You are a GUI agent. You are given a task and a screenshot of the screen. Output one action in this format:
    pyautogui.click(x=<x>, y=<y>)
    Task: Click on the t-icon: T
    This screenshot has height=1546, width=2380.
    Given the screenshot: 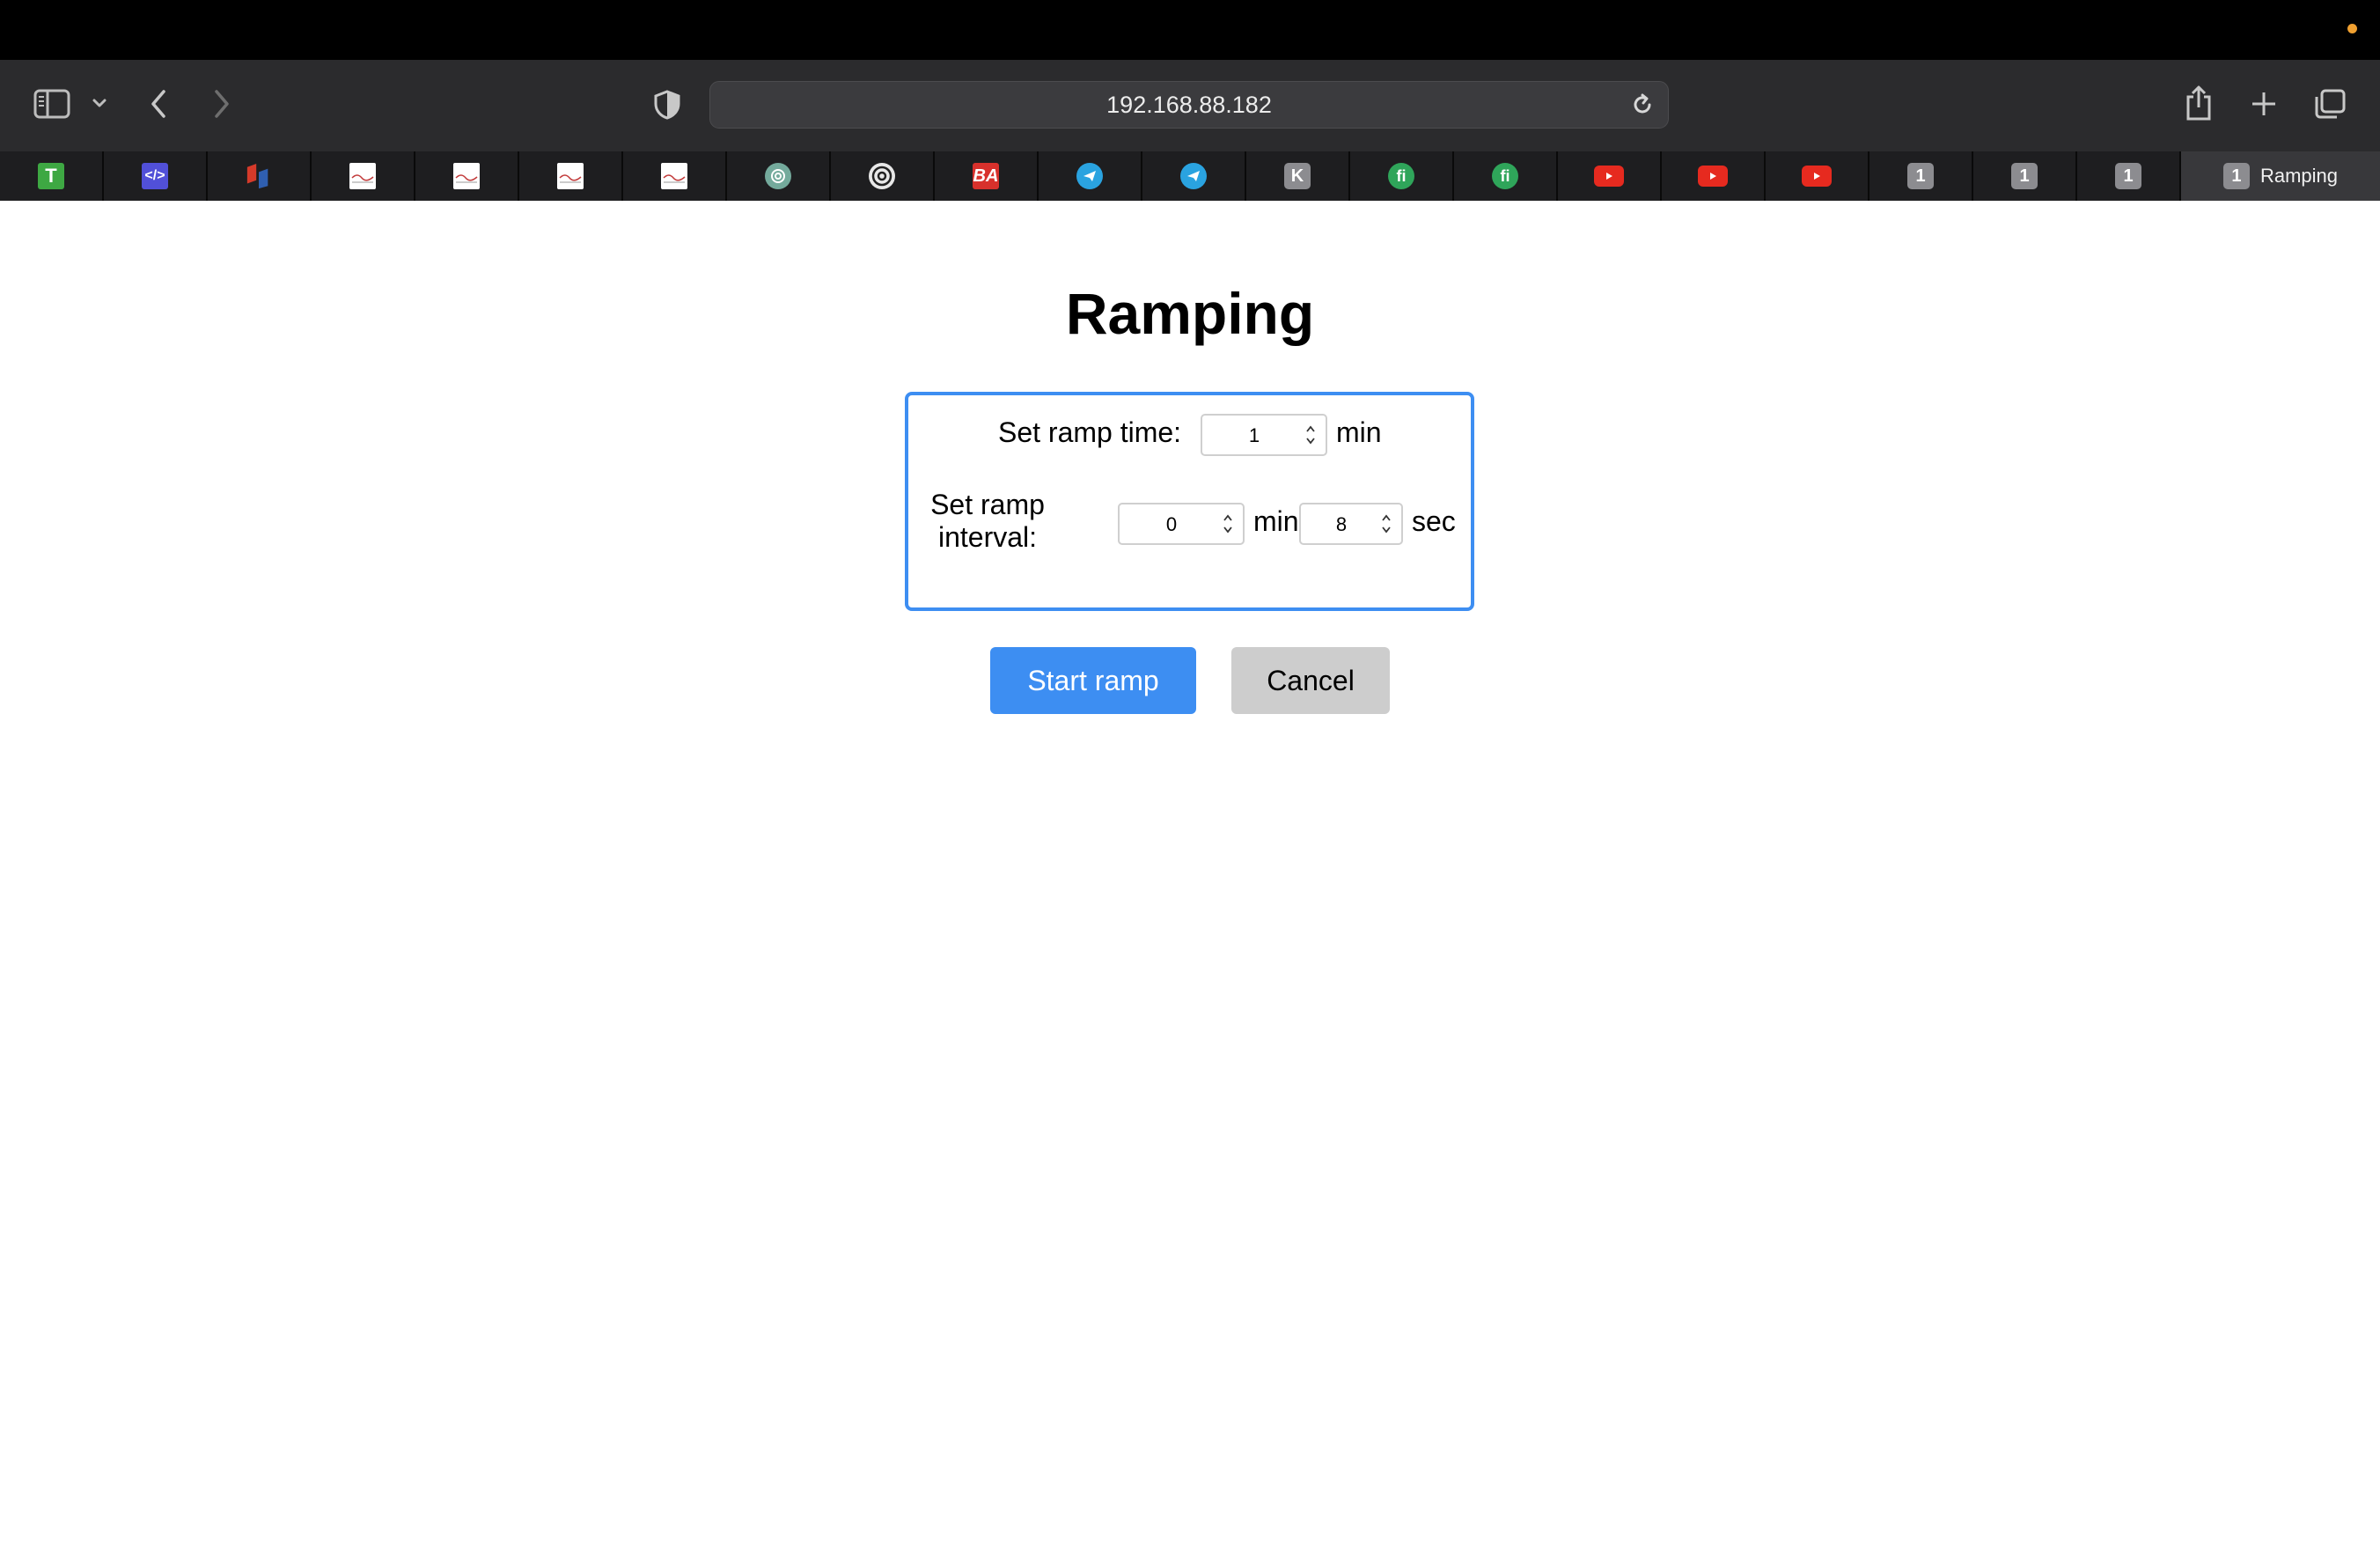 What is the action you would take?
    pyautogui.click(x=51, y=176)
    